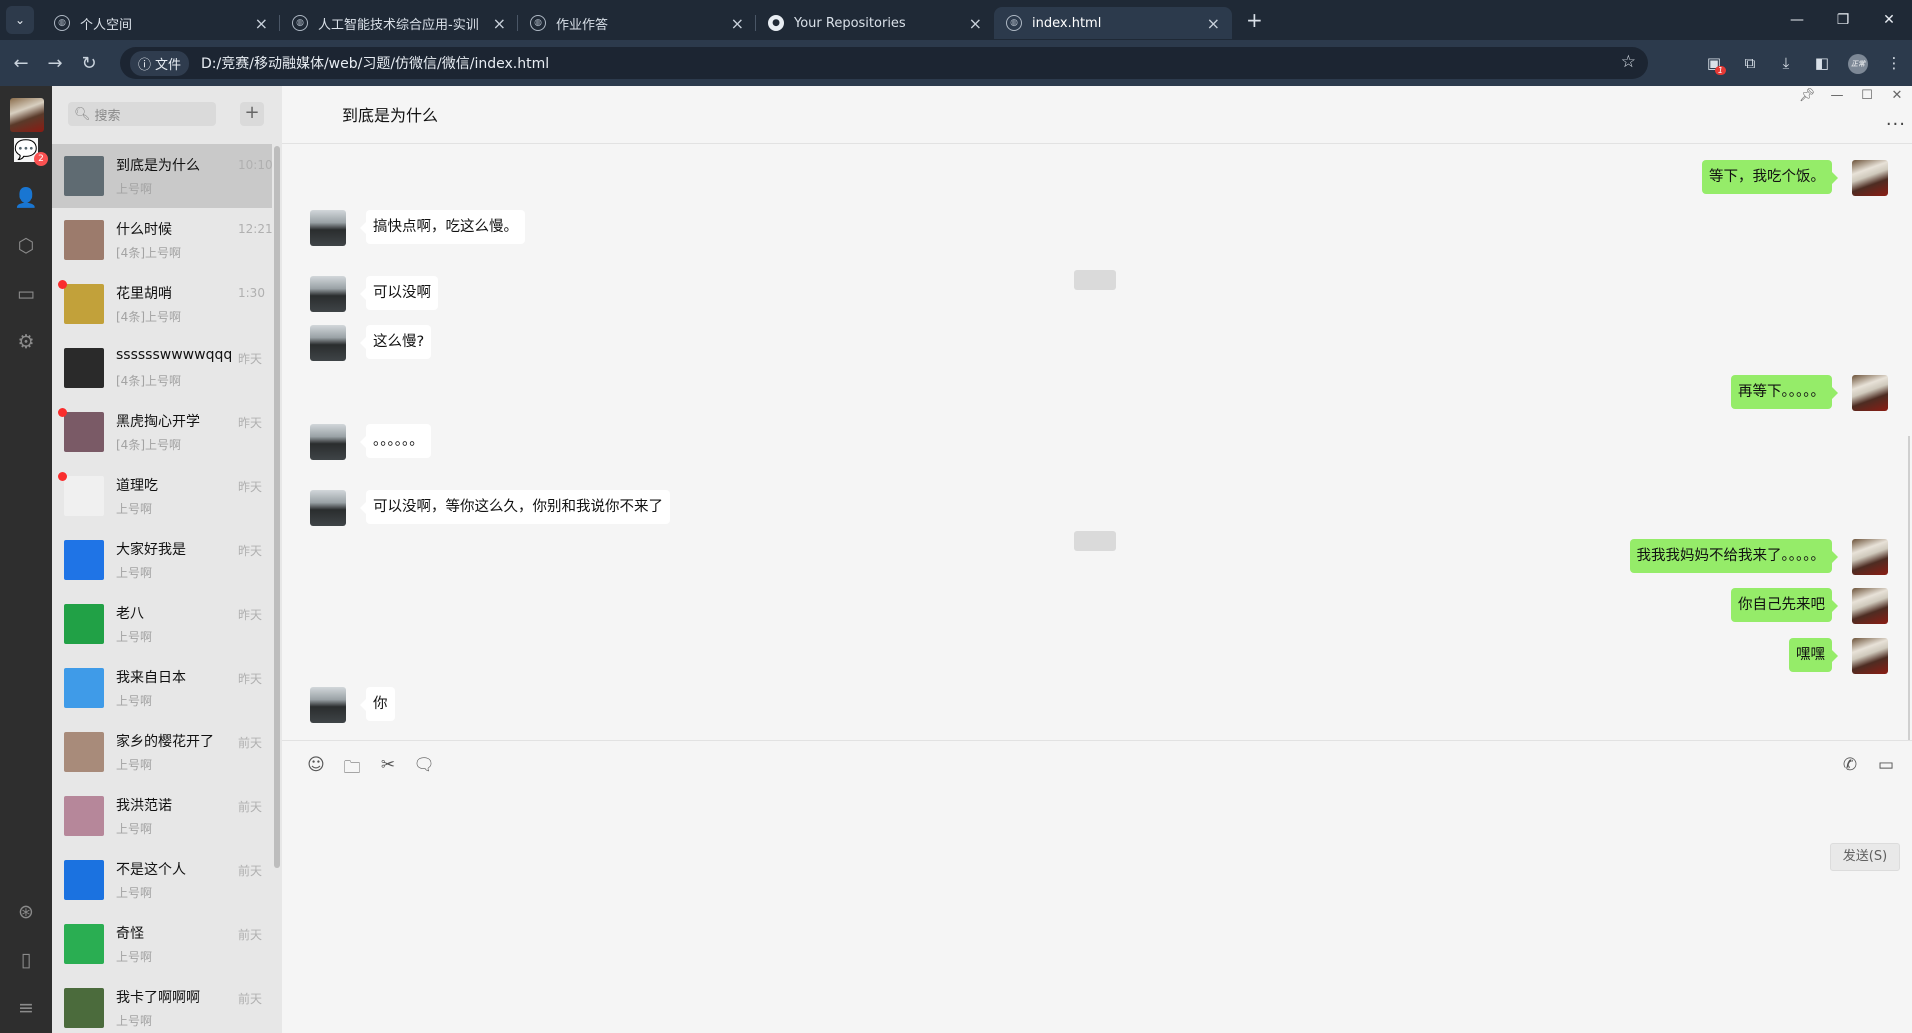  Describe the element at coordinates (26, 960) in the screenshot. I see `phone-icon: ▯` at that location.